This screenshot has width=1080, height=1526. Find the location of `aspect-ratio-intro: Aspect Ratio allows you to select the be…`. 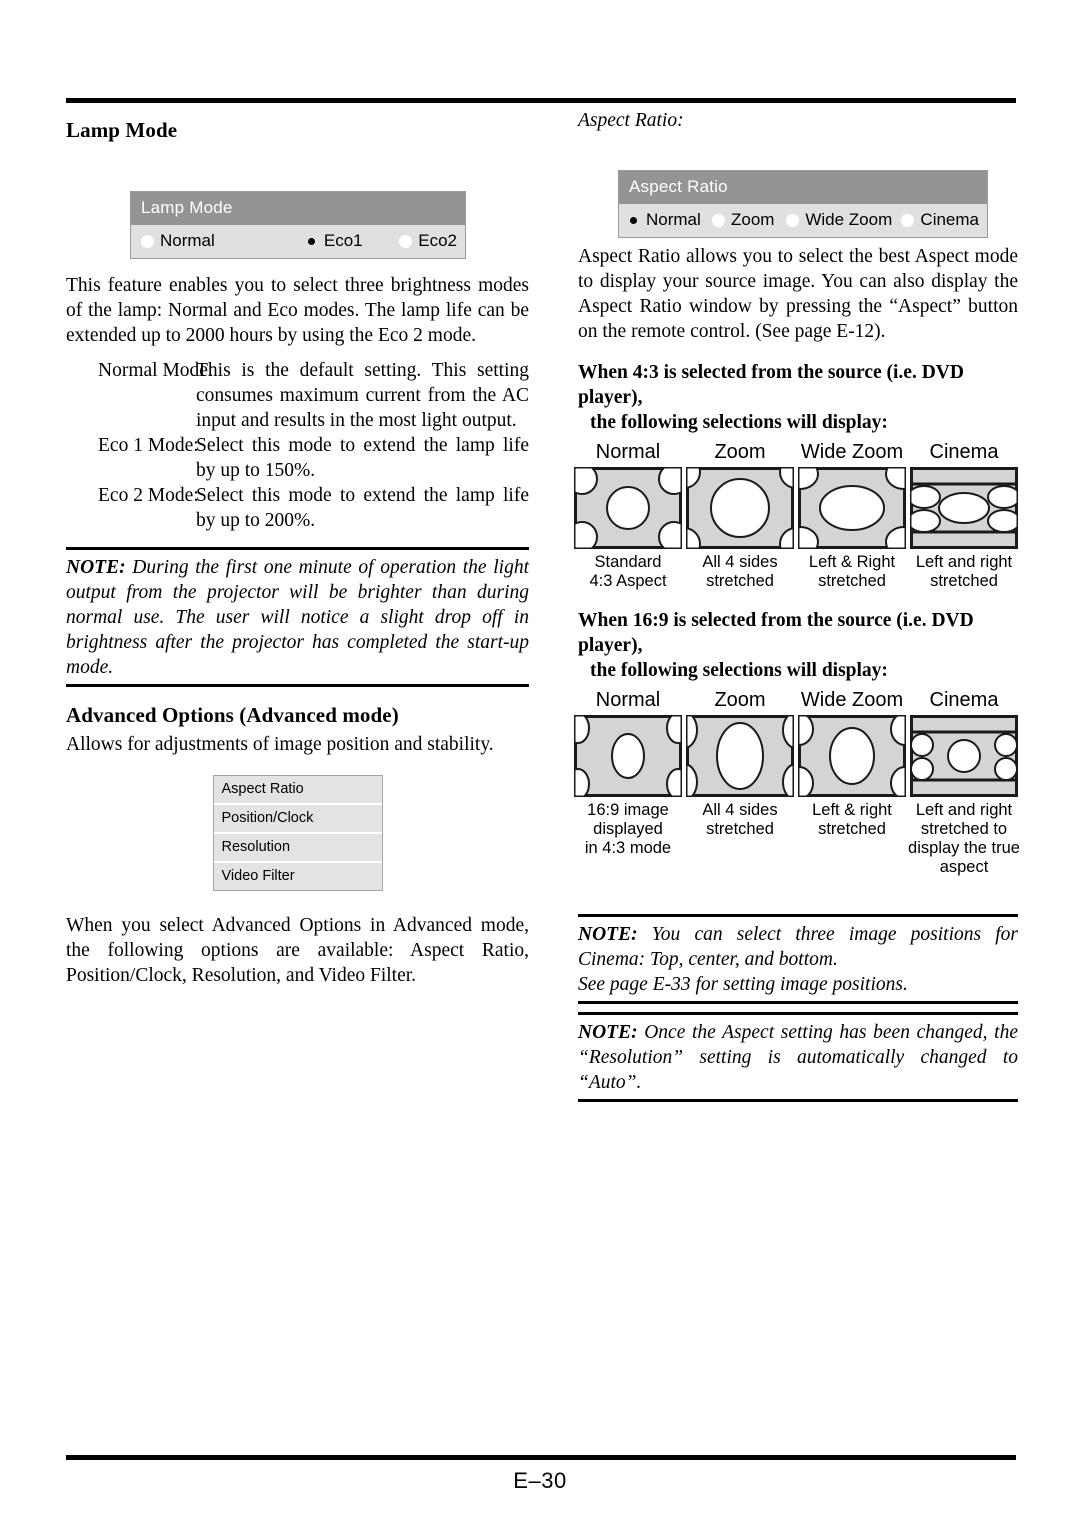

aspect-ratio-intro: Aspect Ratio allows you to select the be… is located at coordinates (798, 294).